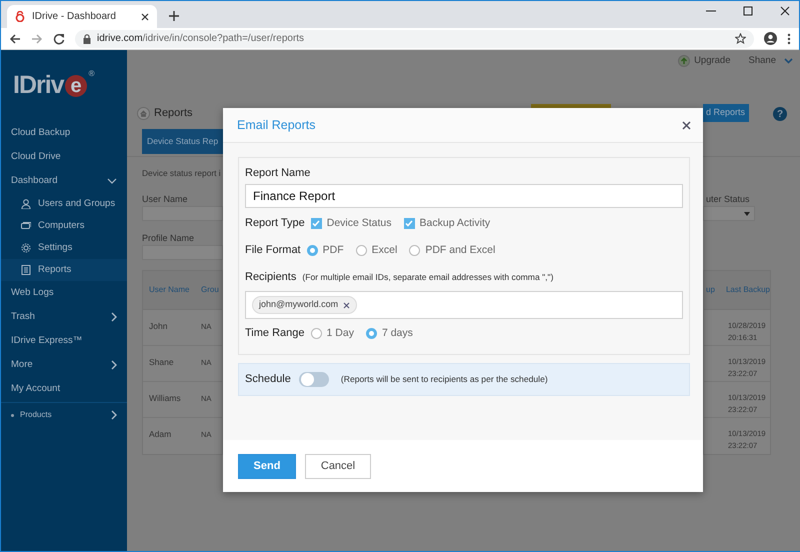 The width and height of the screenshot is (800, 552). What do you see at coordinates (64, 293) in the screenshot?
I see `sidebar-item: Web Logs` at bounding box center [64, 293].